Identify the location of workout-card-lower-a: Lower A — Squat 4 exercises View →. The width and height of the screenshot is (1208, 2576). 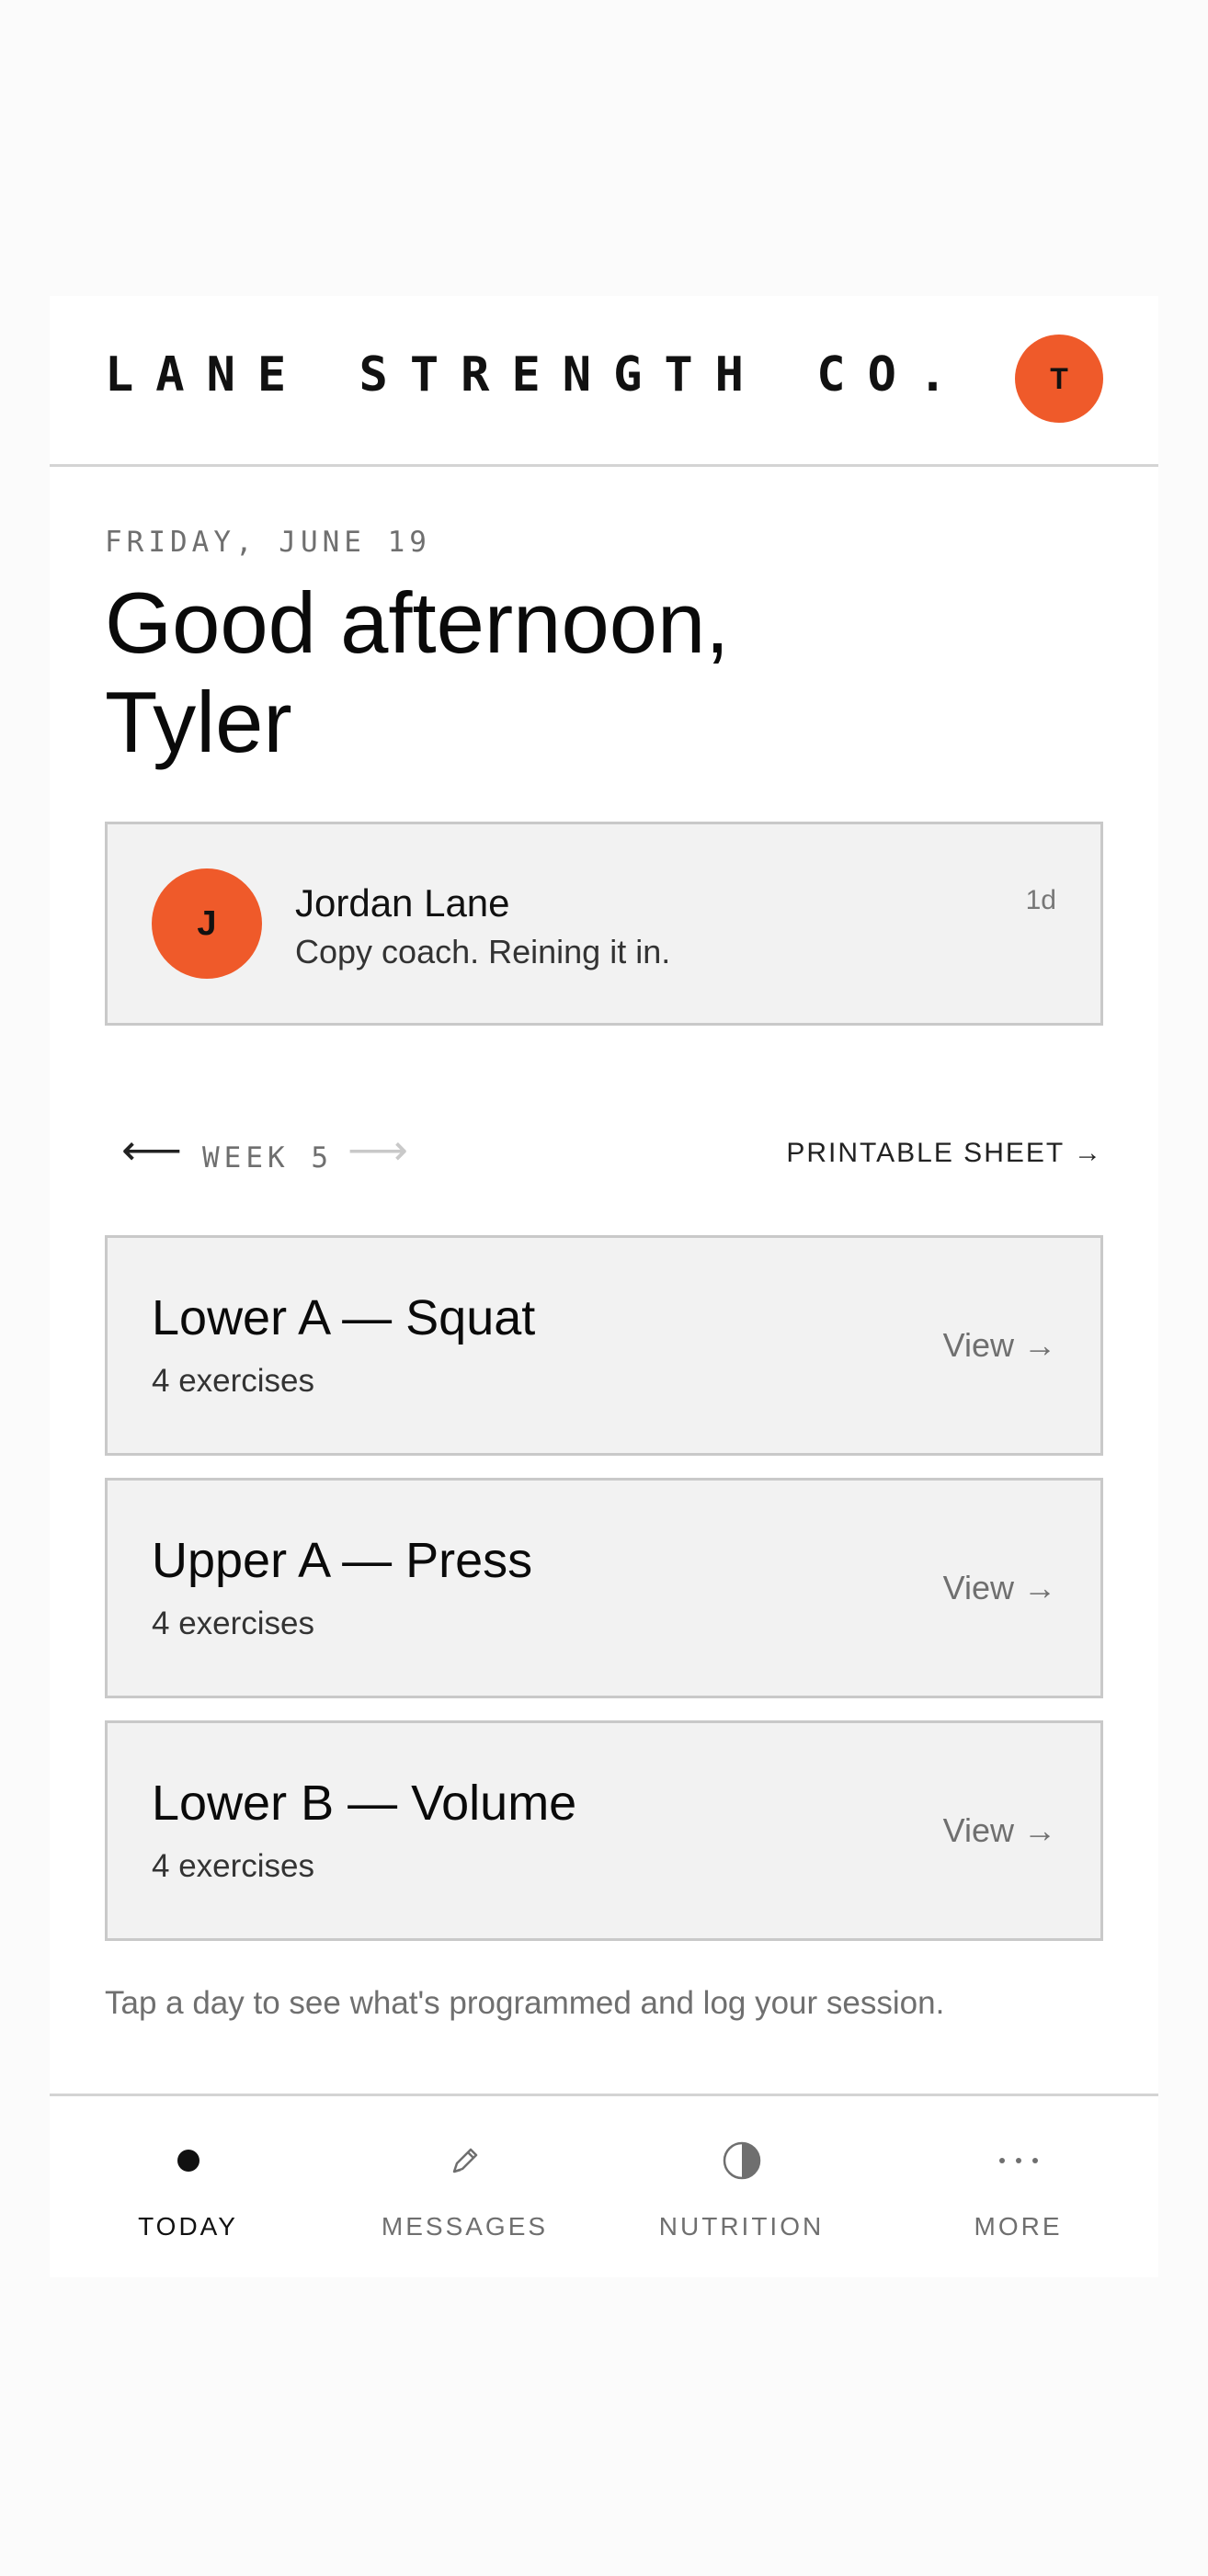
(604, 1345).